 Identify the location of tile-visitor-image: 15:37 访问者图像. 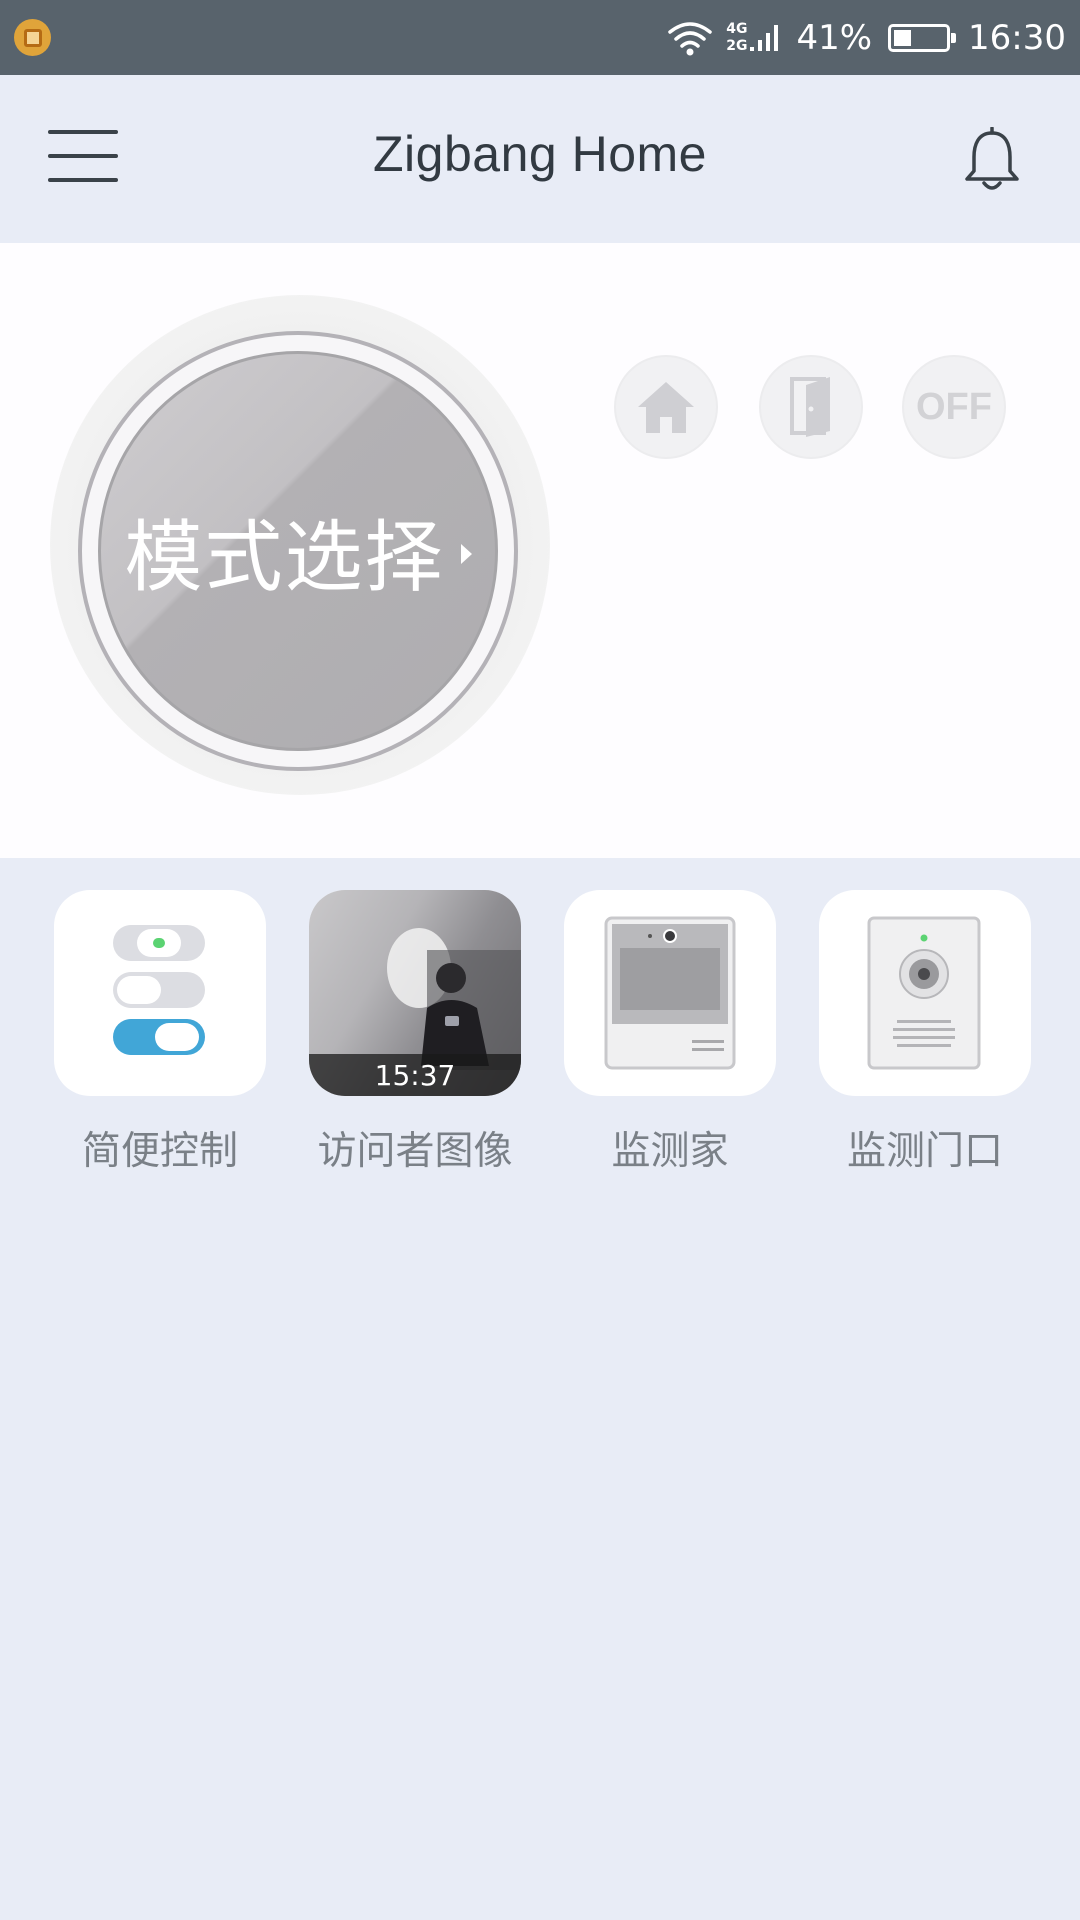
(415, 1033).